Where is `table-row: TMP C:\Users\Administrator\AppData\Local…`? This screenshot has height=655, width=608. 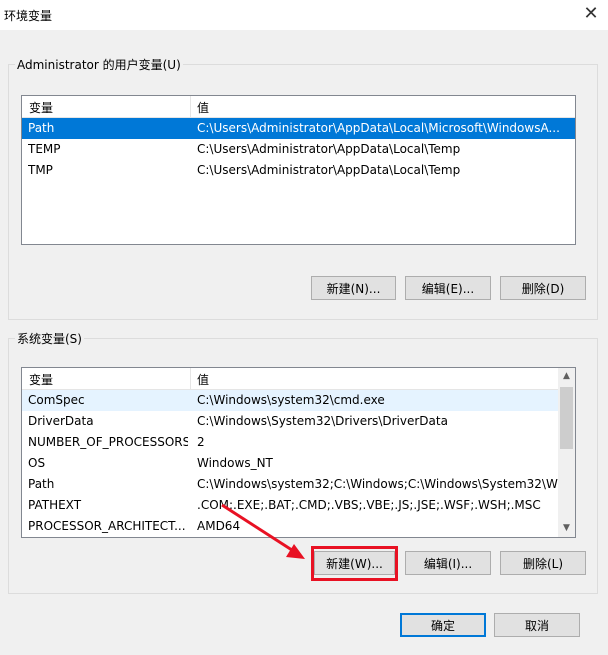
table-row: TMP C:\Users\Administrator\AppData\Local… is located at coordinates (298, 170).